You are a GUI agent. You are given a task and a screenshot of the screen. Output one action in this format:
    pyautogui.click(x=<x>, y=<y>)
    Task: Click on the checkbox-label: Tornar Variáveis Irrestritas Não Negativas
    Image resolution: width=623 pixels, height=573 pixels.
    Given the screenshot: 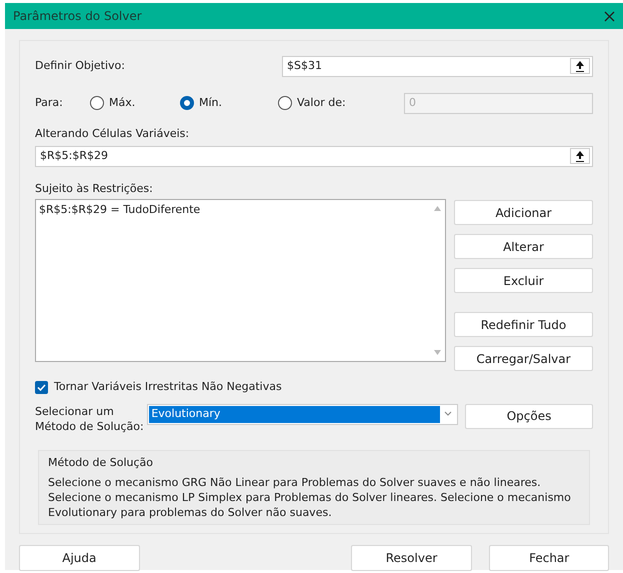 What is the action you would take?
    pyautogui.click(x=168, y=387)
    